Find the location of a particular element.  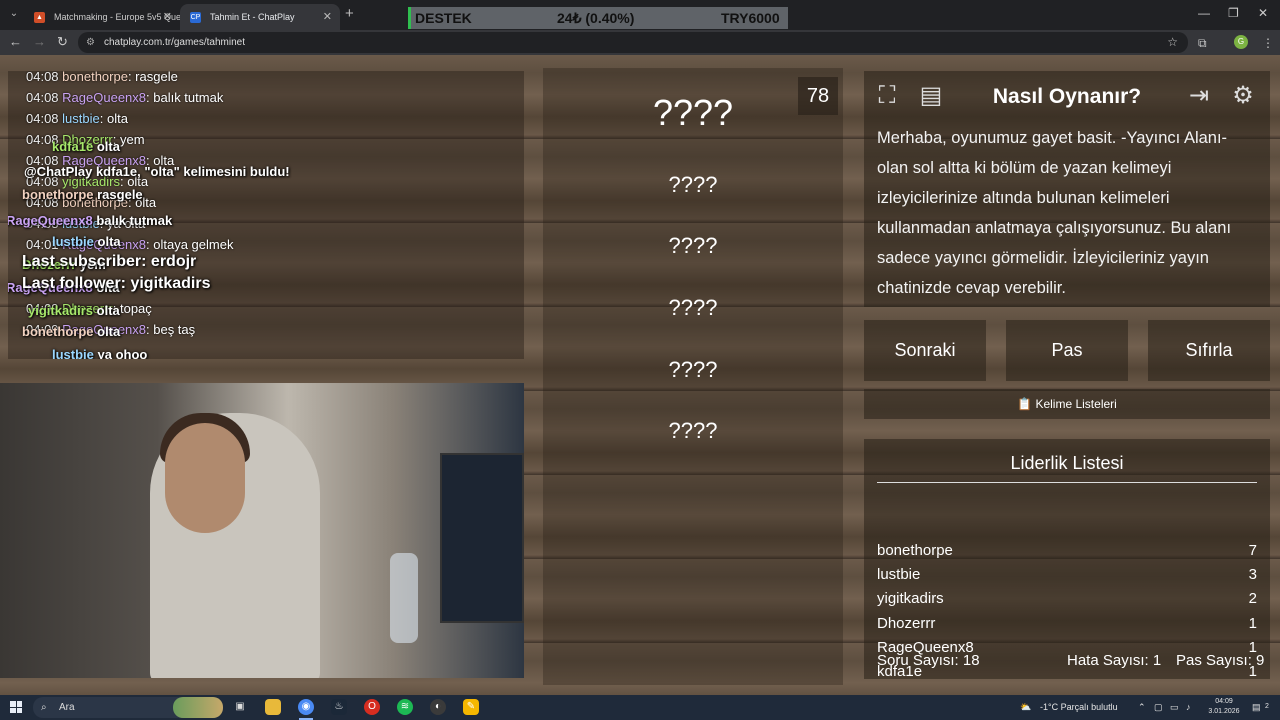

player-name: Dhozerrr is located at coordinates (906, 623).